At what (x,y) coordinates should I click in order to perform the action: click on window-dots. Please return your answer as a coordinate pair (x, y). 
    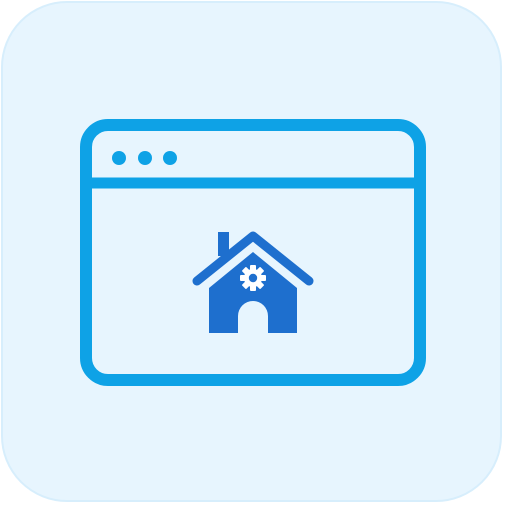
    Looking at the image, I should click on (144, 158).